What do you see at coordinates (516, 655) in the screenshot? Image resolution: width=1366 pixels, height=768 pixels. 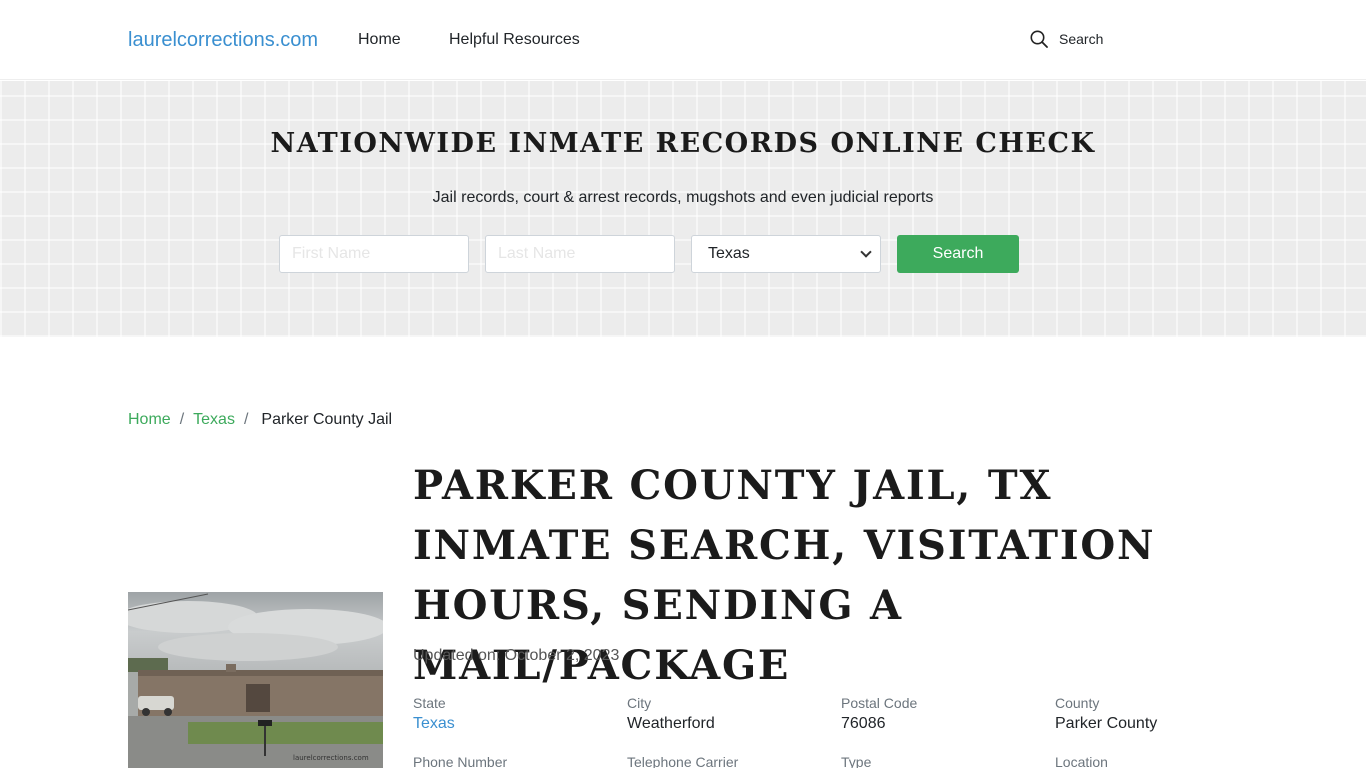 I see `updated-date: Updated on: October 2, 2023` at bounding box center [516, 655].